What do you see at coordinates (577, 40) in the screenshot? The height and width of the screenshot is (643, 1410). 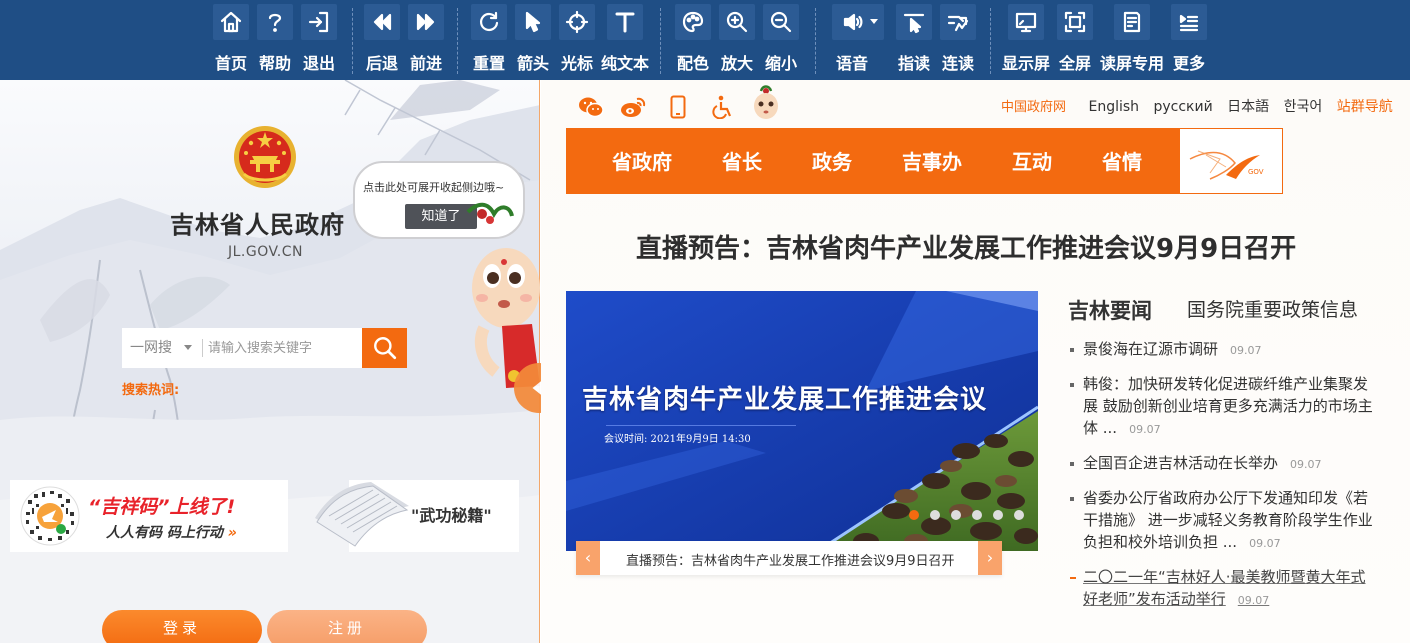 I see `toolbar-crosshair-button: 光标` at bounding box center [577, 40].